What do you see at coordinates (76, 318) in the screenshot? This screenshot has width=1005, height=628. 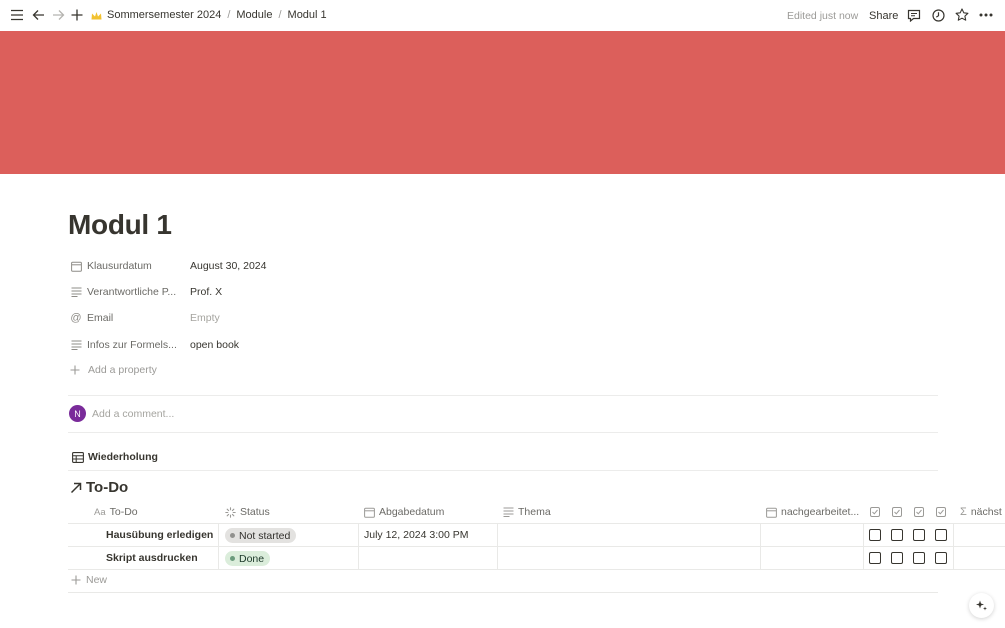 I see `at-sign-icon: @` at bounding box center [76, 318].